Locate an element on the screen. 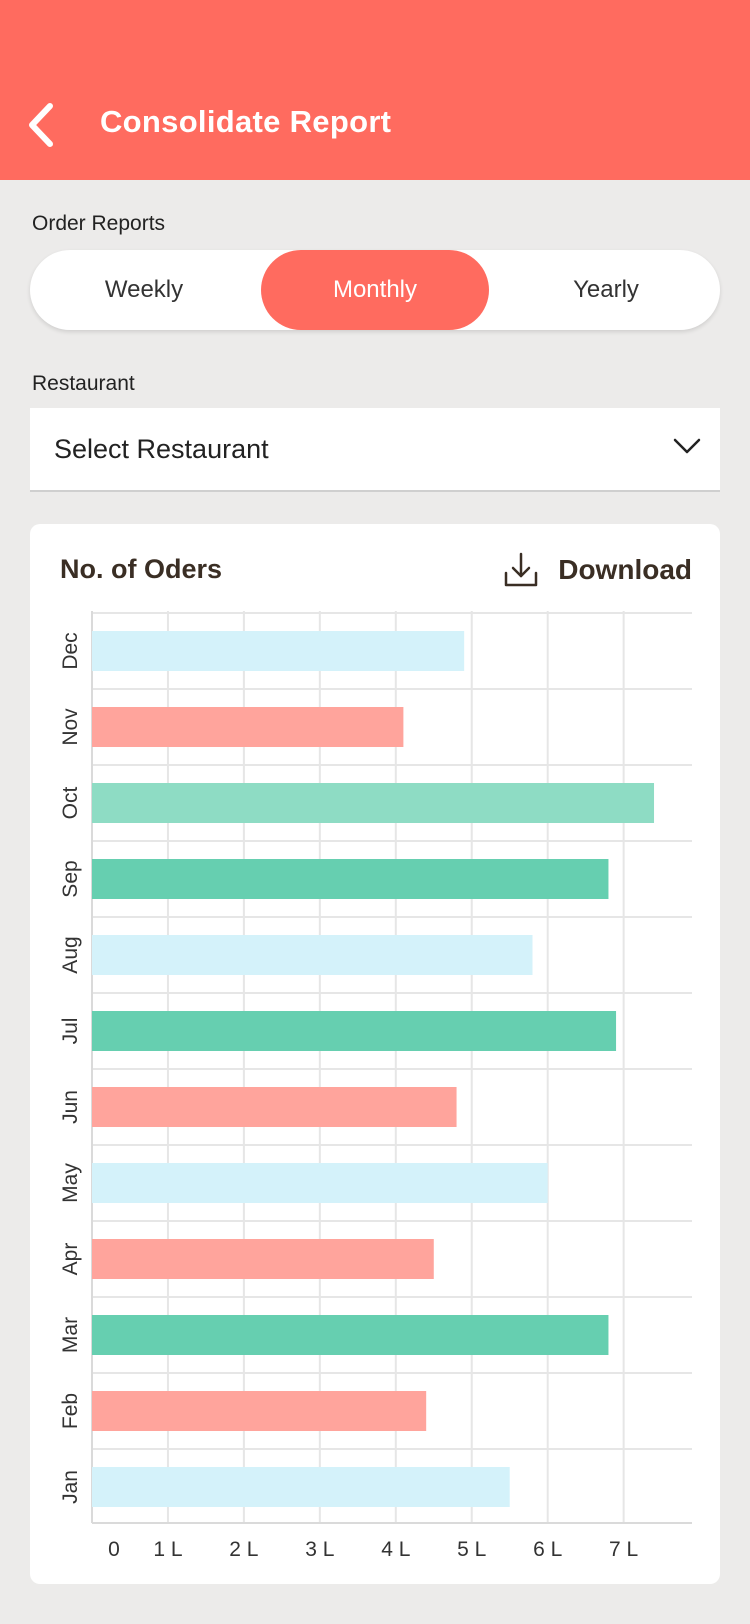  category-label: Mar is located at coordinates (70, 1335).